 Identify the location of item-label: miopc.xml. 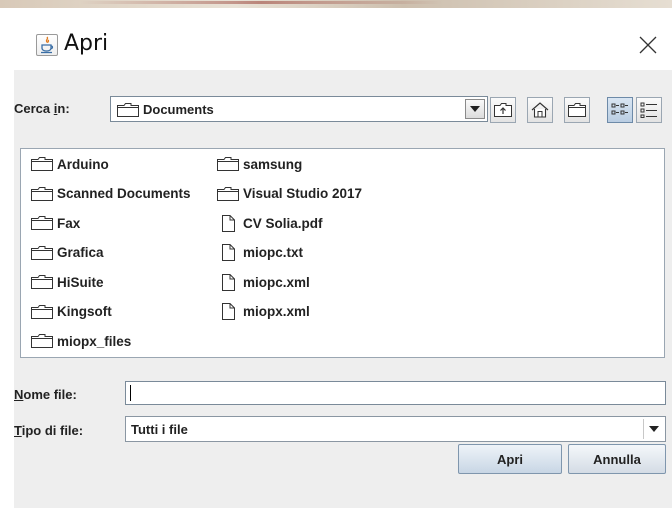
(276, 282).